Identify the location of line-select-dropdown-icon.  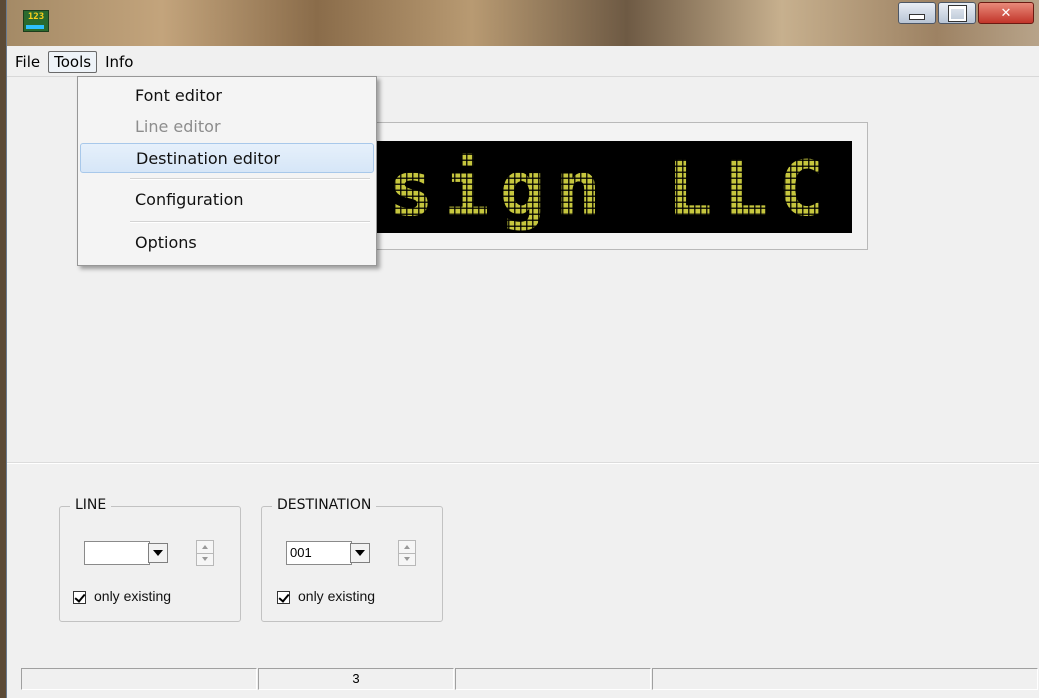
(158, 553).